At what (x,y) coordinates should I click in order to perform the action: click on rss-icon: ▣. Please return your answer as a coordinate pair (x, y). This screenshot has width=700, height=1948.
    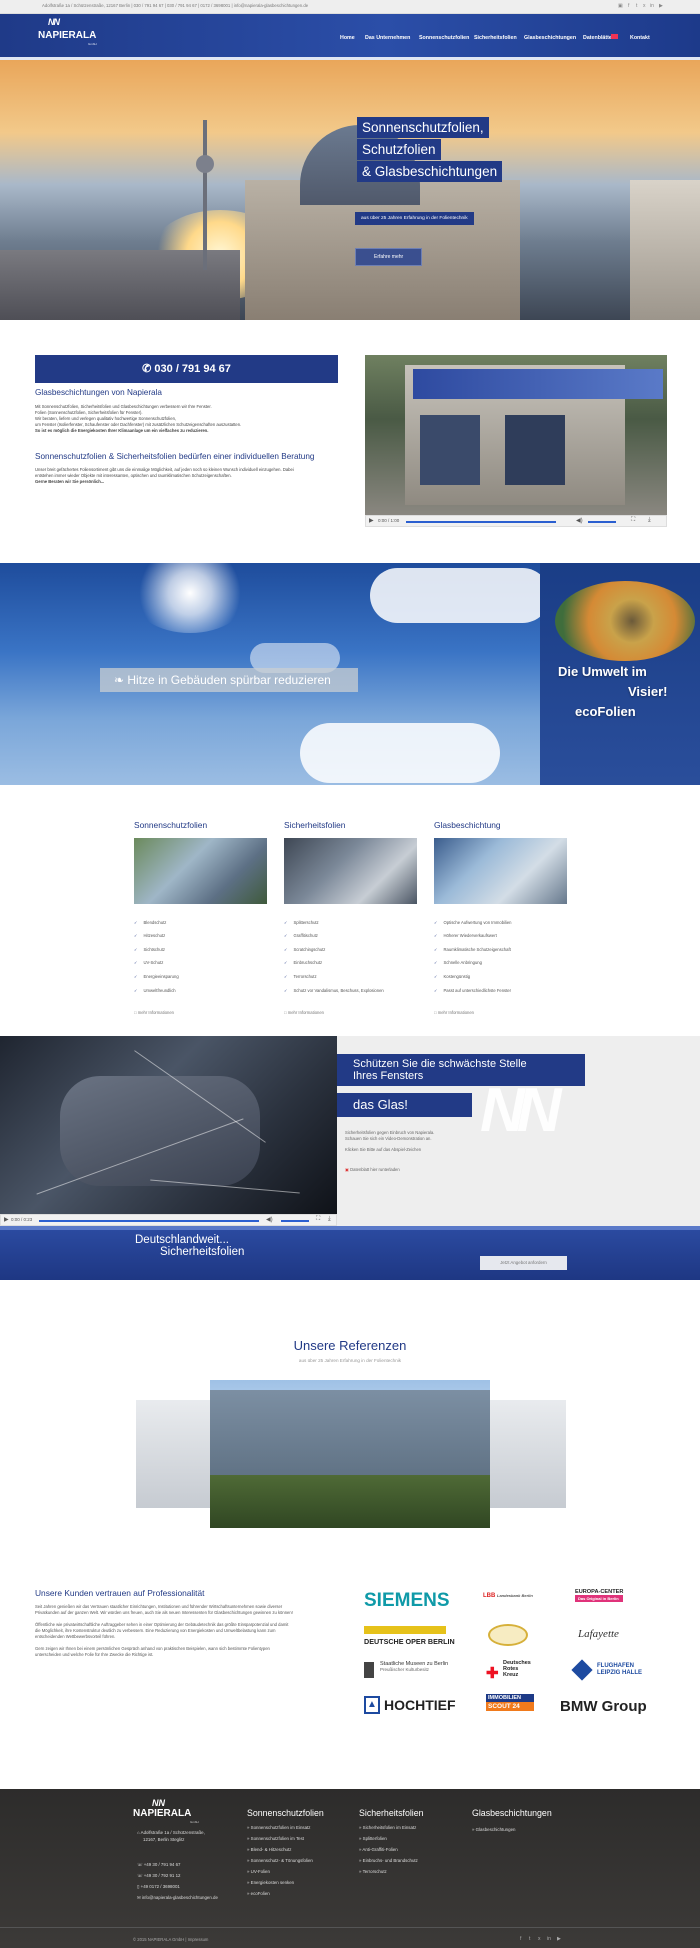
    Looking at the image, I should click on (620, 6).